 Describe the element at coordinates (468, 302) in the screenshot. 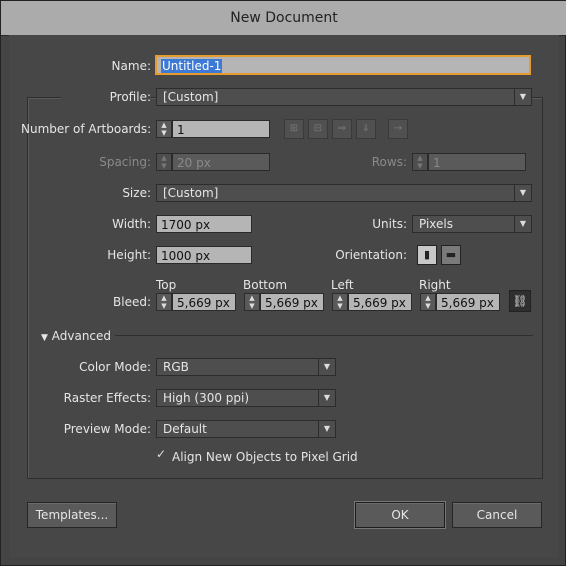

I see `bleed-right-field: 5,669 px` at that location.